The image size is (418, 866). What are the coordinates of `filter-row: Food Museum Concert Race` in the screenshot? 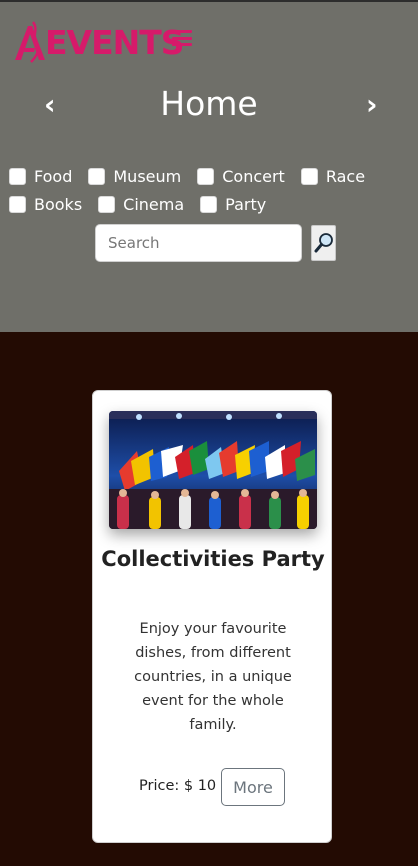 It's located at (209, 176).